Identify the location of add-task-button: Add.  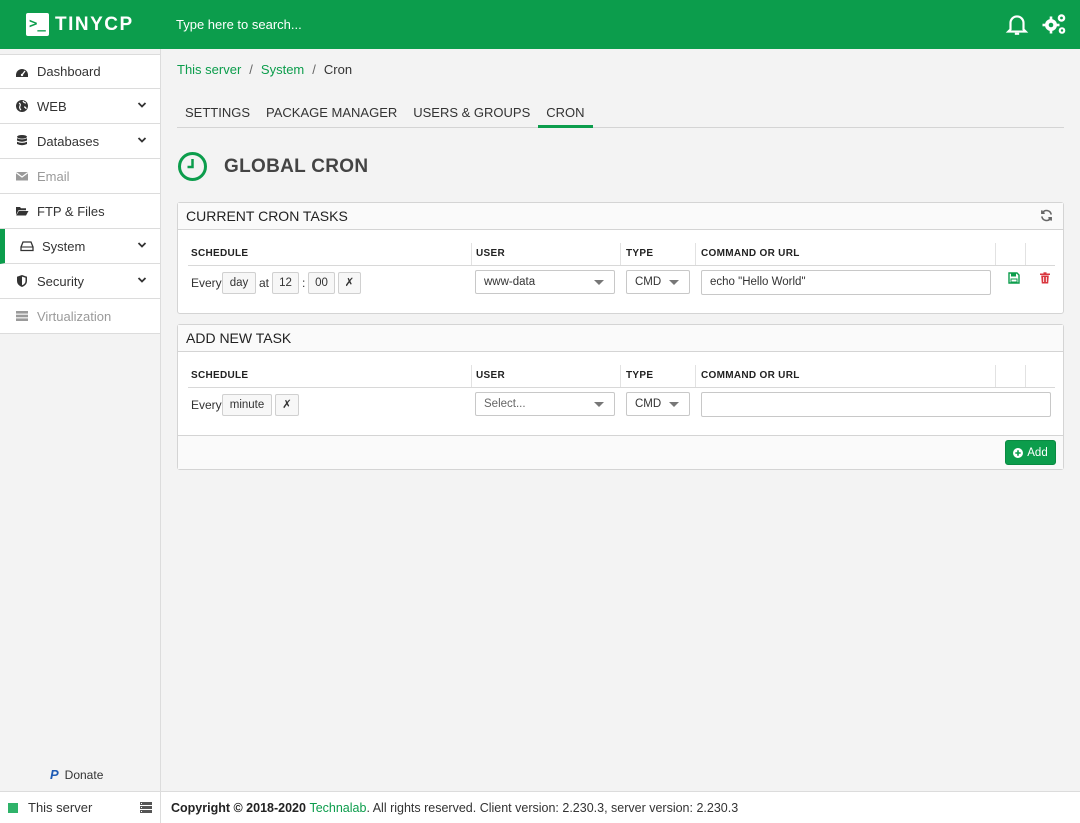
(1030, 452).